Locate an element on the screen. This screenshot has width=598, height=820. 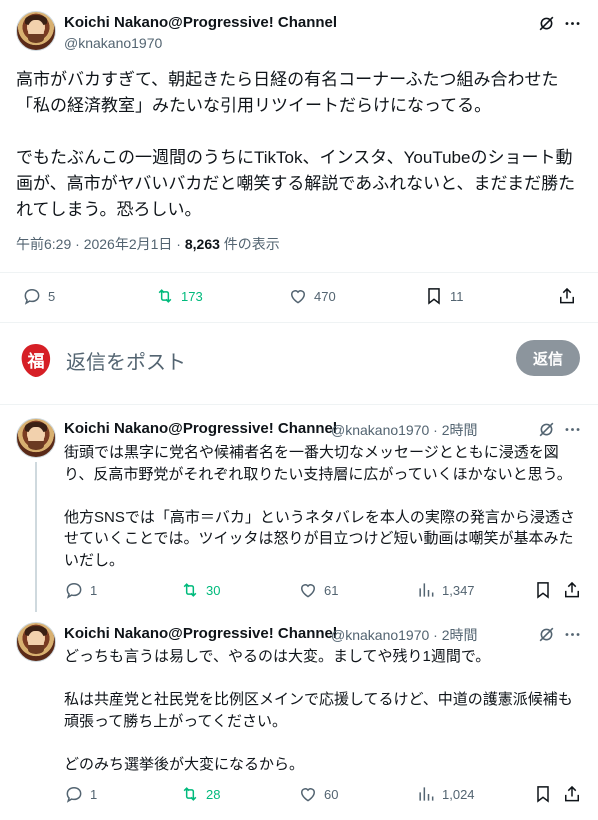
author-handle: @knakano1970 is located at coordinates (113, 43).